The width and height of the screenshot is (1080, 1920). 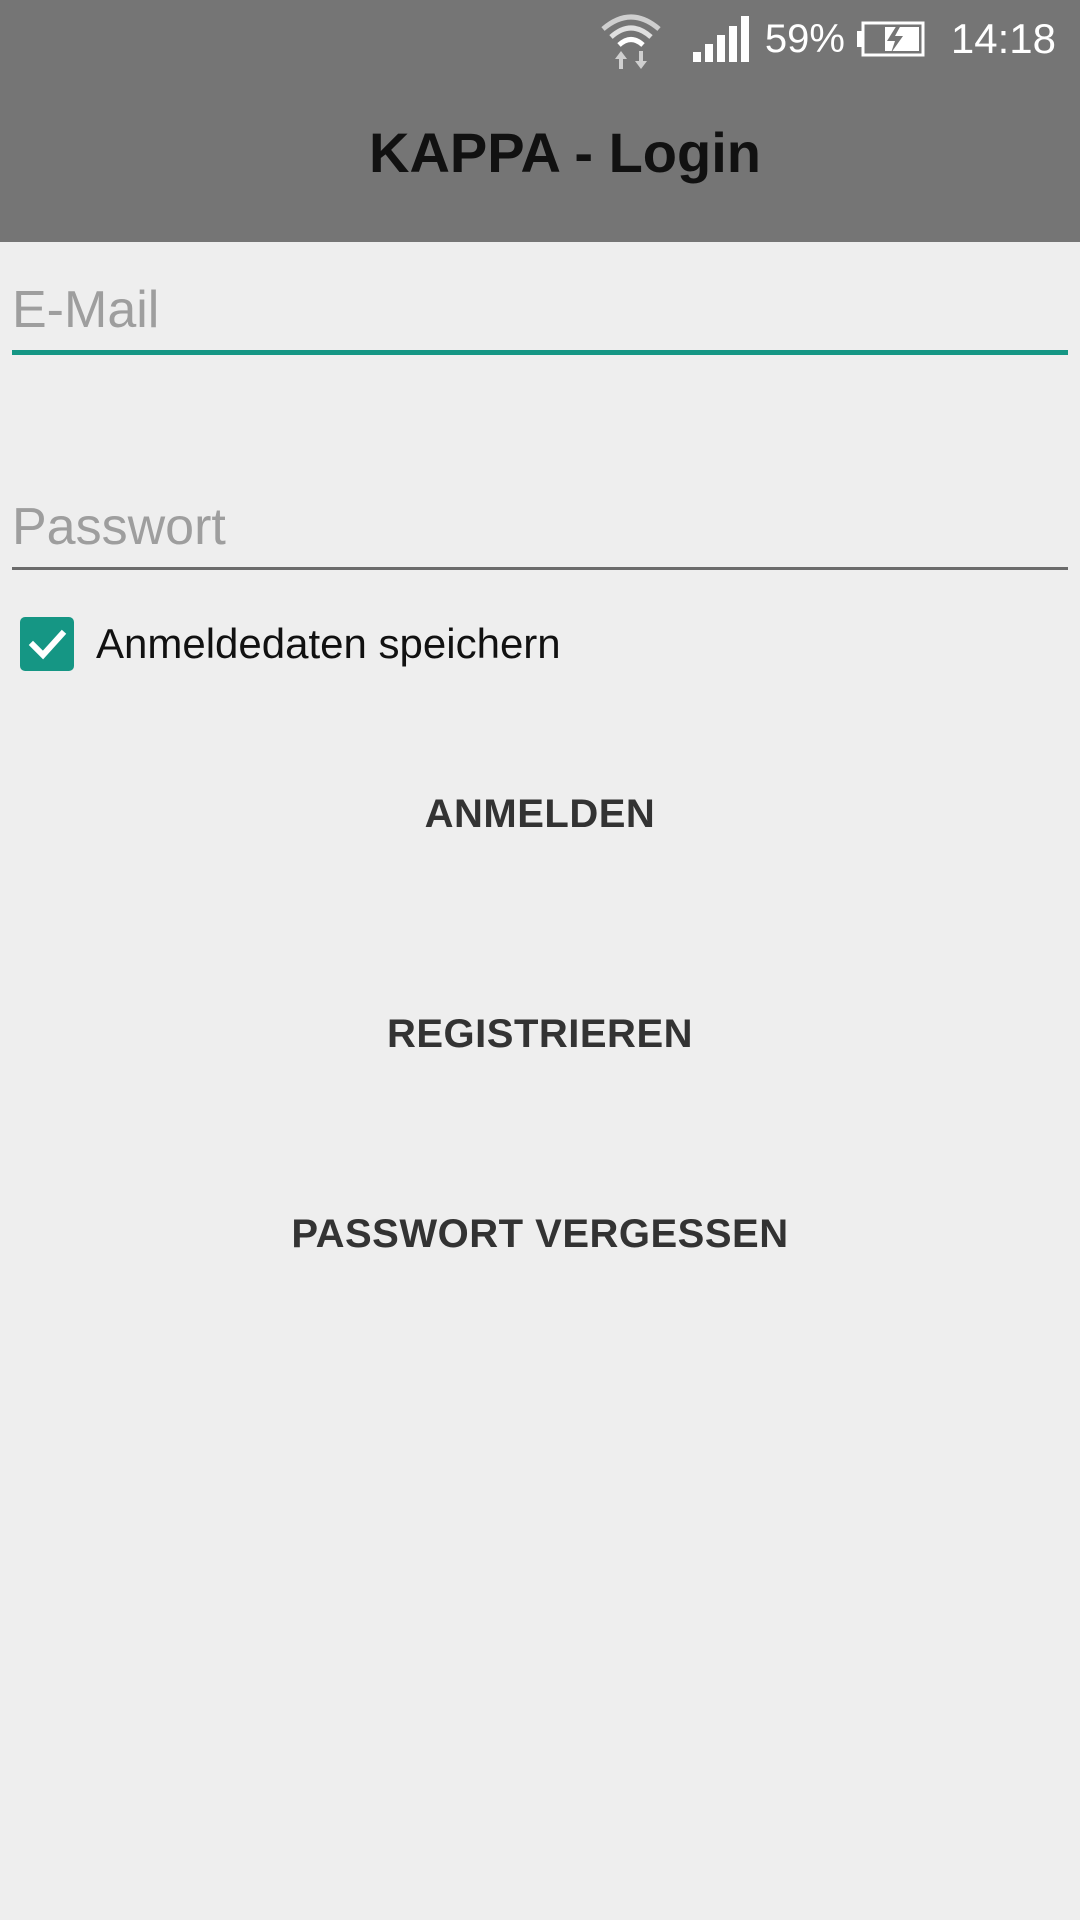 I want to click on signal-icon, so click(x=720, y=39).